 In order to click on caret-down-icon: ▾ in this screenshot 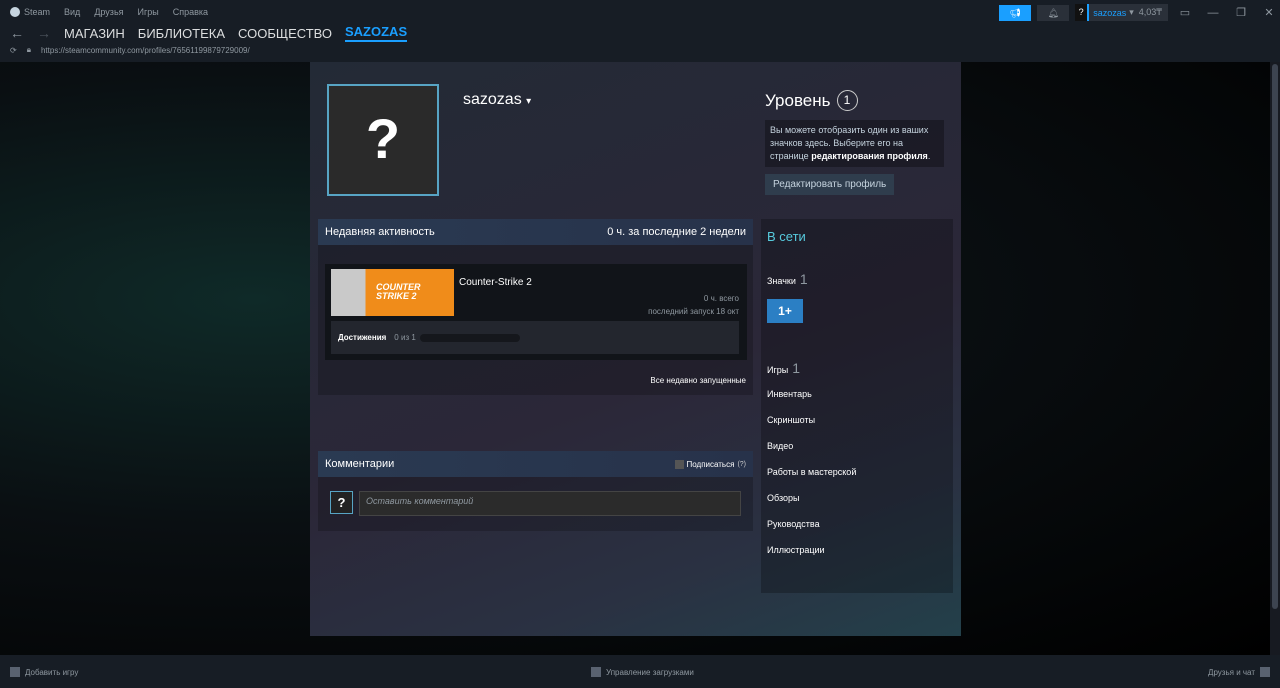, I will do `click(529, 101)`.